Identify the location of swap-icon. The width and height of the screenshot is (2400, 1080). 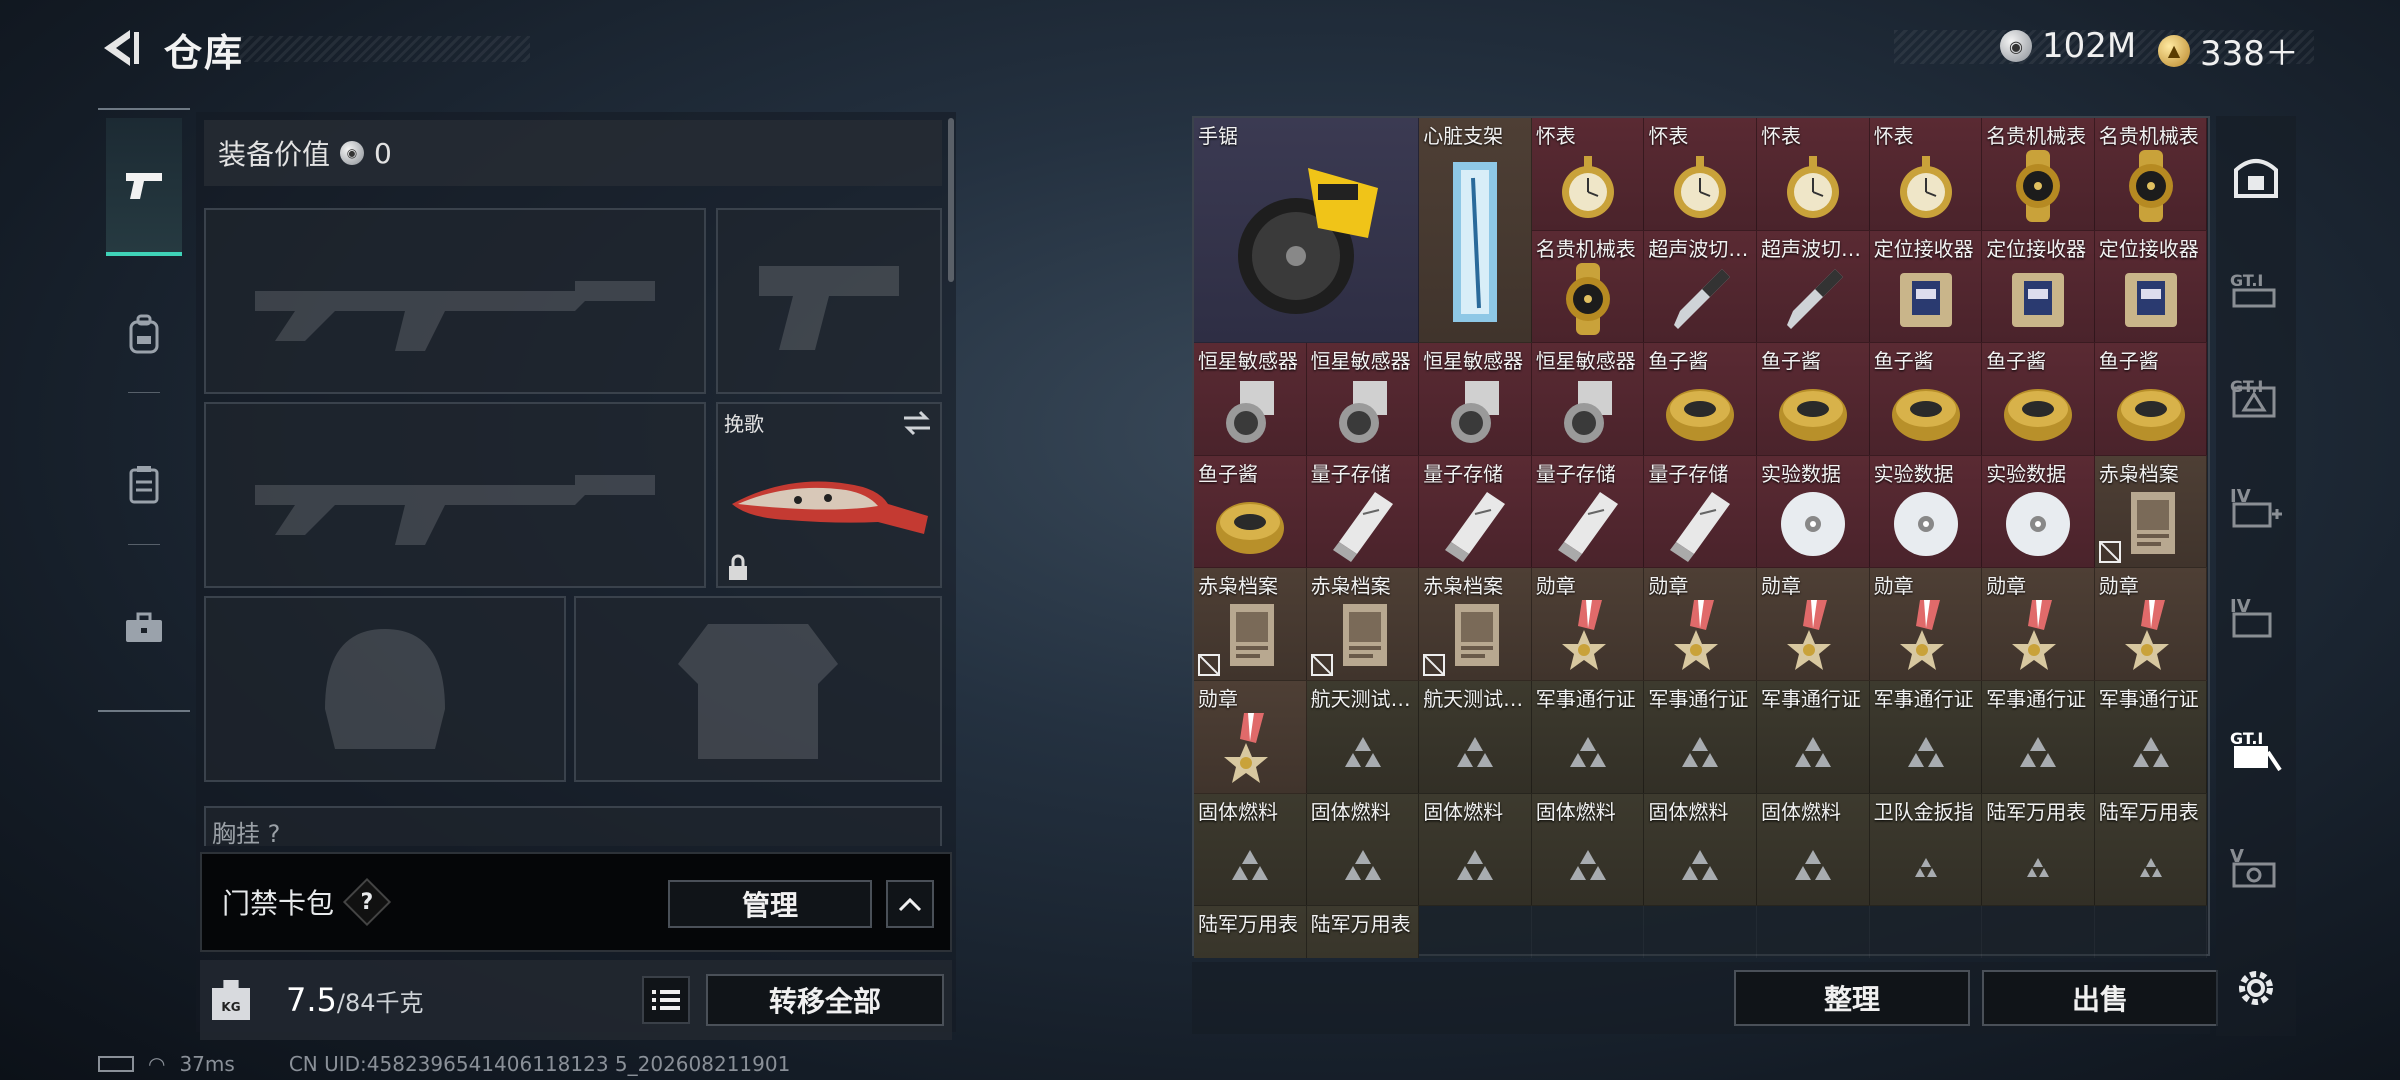
(917, 423).